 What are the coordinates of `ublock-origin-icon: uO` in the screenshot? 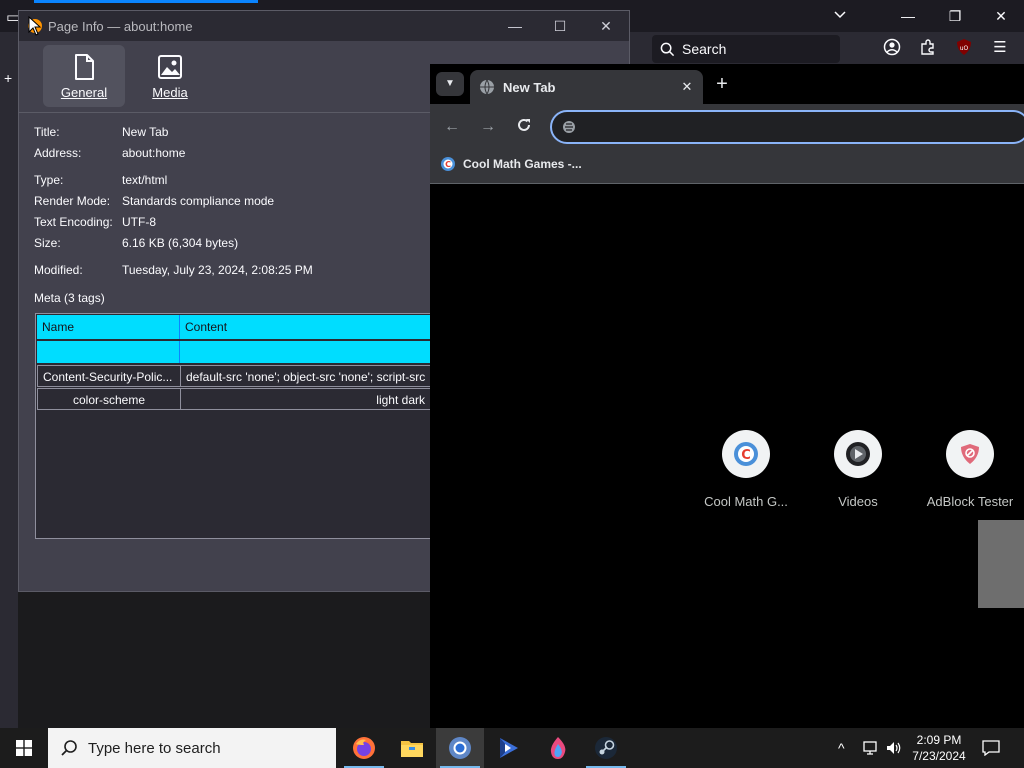 It's located at (964, 48).